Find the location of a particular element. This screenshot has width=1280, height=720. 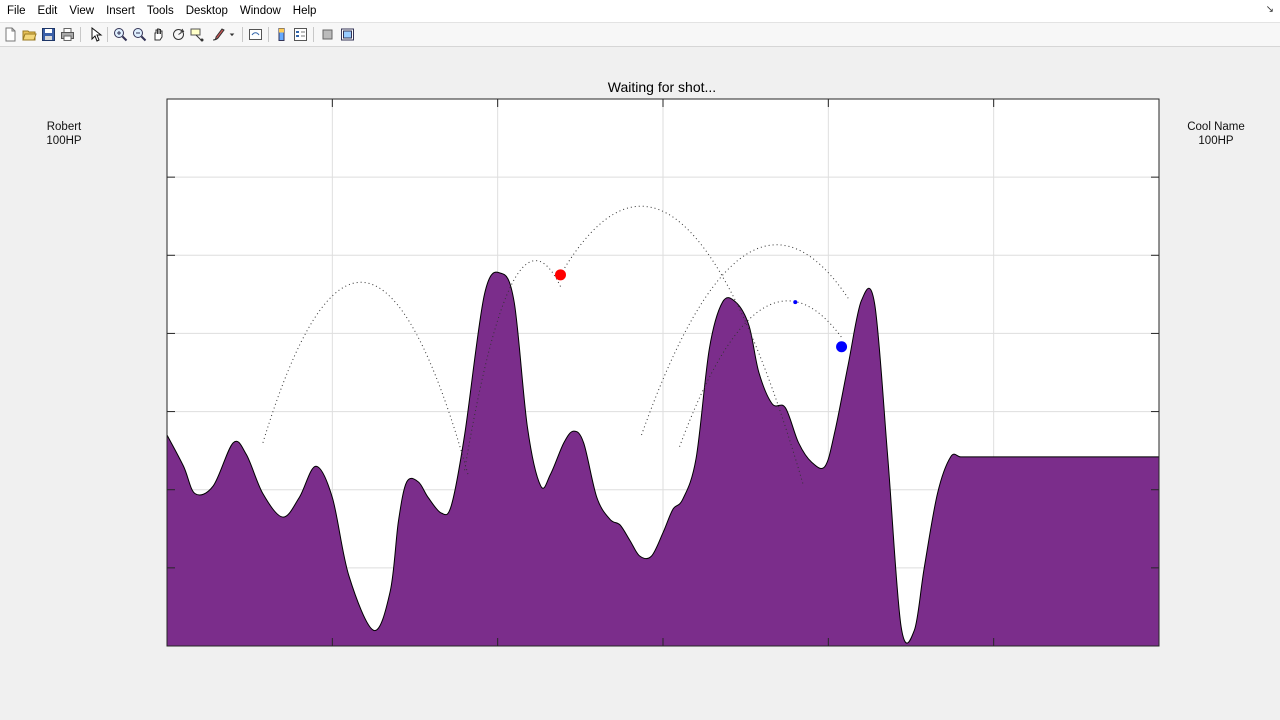

tank-cool-name is located at coordinates (842, 347).